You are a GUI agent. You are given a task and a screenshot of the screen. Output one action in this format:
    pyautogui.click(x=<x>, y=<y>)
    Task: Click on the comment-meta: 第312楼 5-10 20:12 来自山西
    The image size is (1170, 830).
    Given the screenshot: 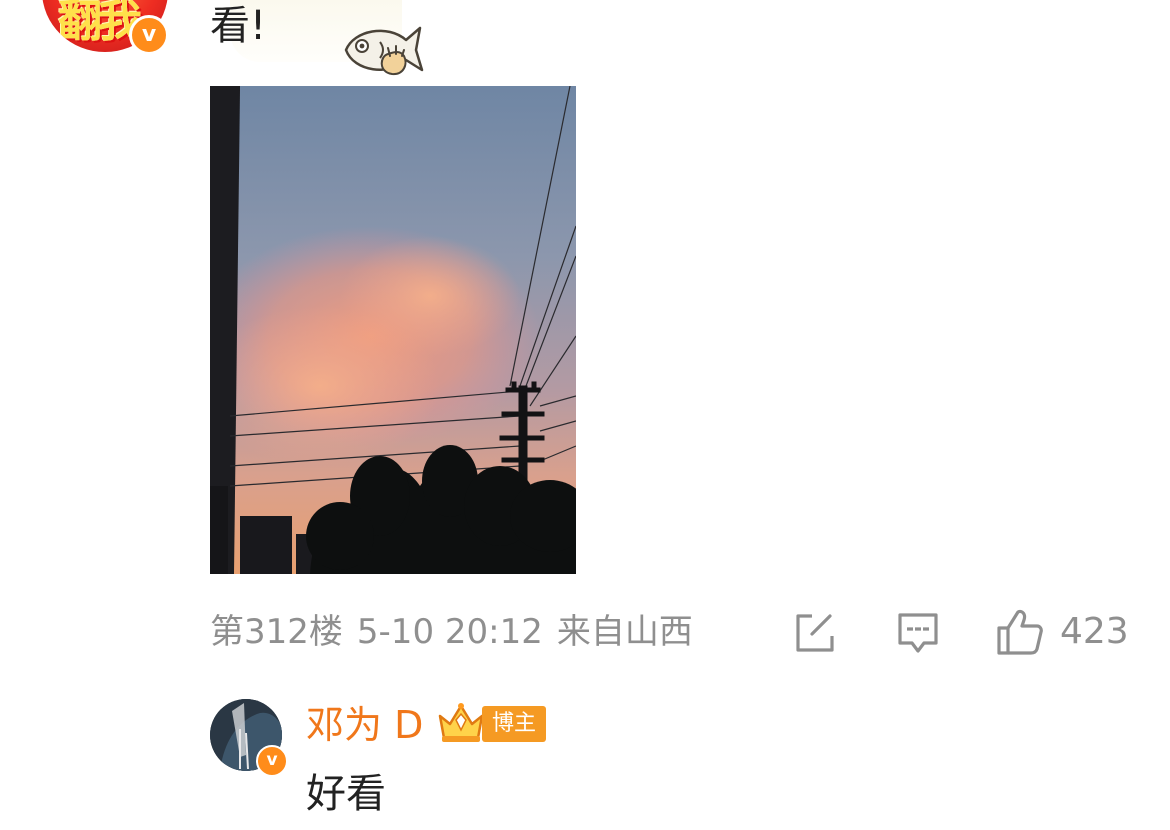 What is the action you would take?
    pyautogui.click(x=458, y=632)
    